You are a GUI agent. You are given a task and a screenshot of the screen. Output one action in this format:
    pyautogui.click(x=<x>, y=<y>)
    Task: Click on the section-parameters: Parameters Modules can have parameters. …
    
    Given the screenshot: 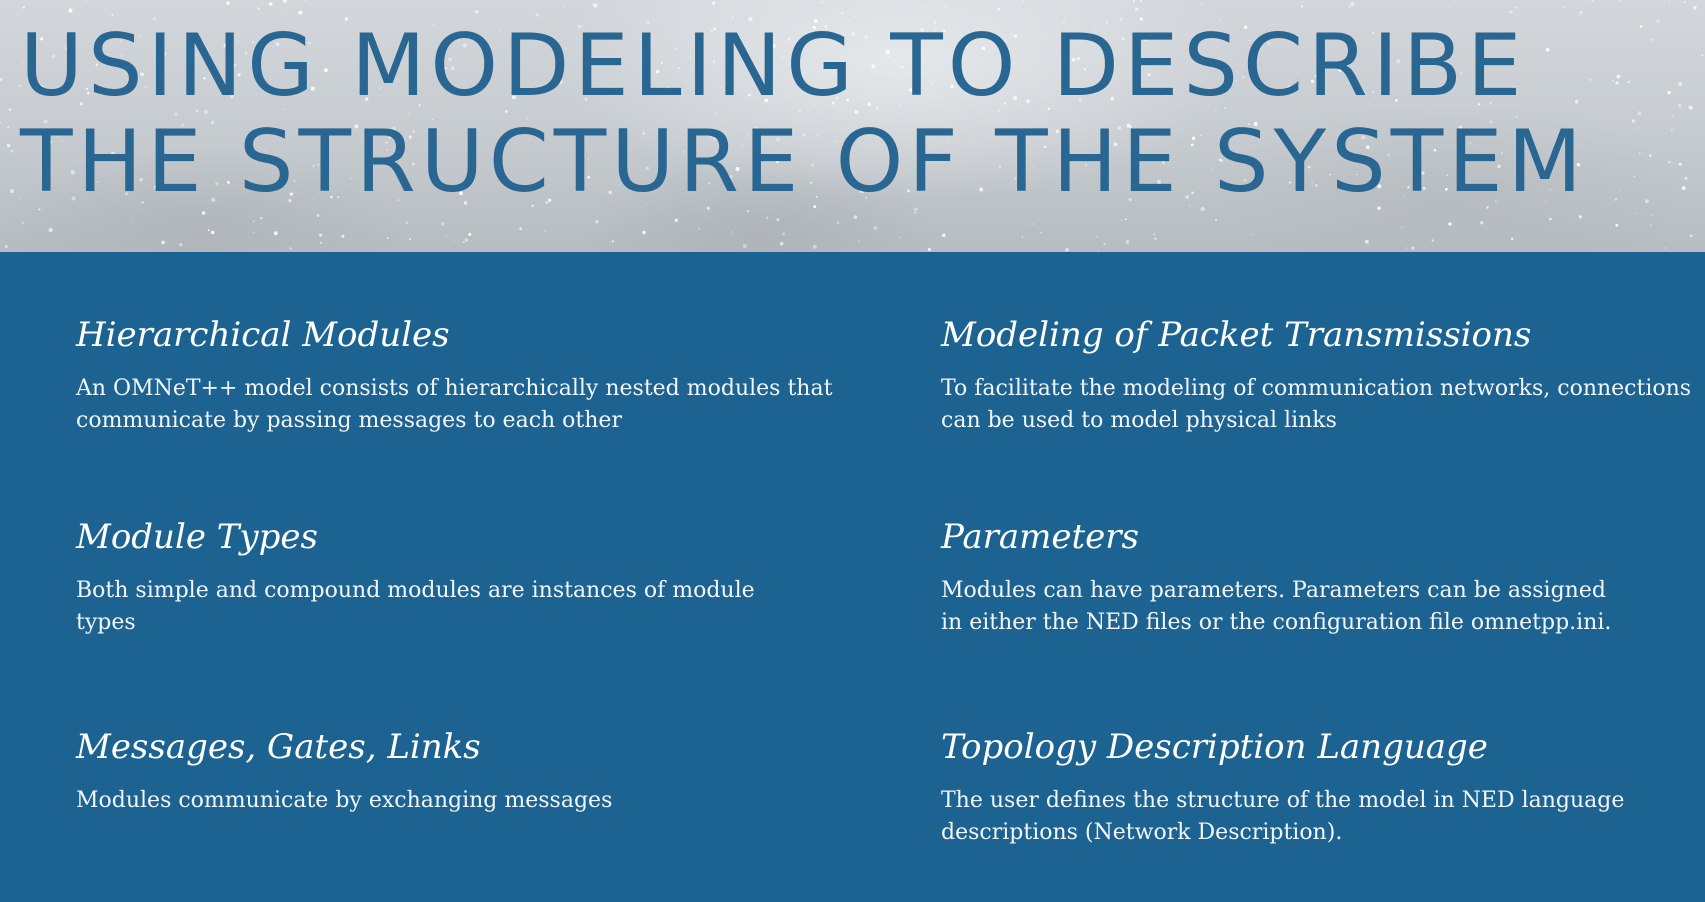 What is the action you would take?
    pyautogui.click(x=1321, y=577)
    